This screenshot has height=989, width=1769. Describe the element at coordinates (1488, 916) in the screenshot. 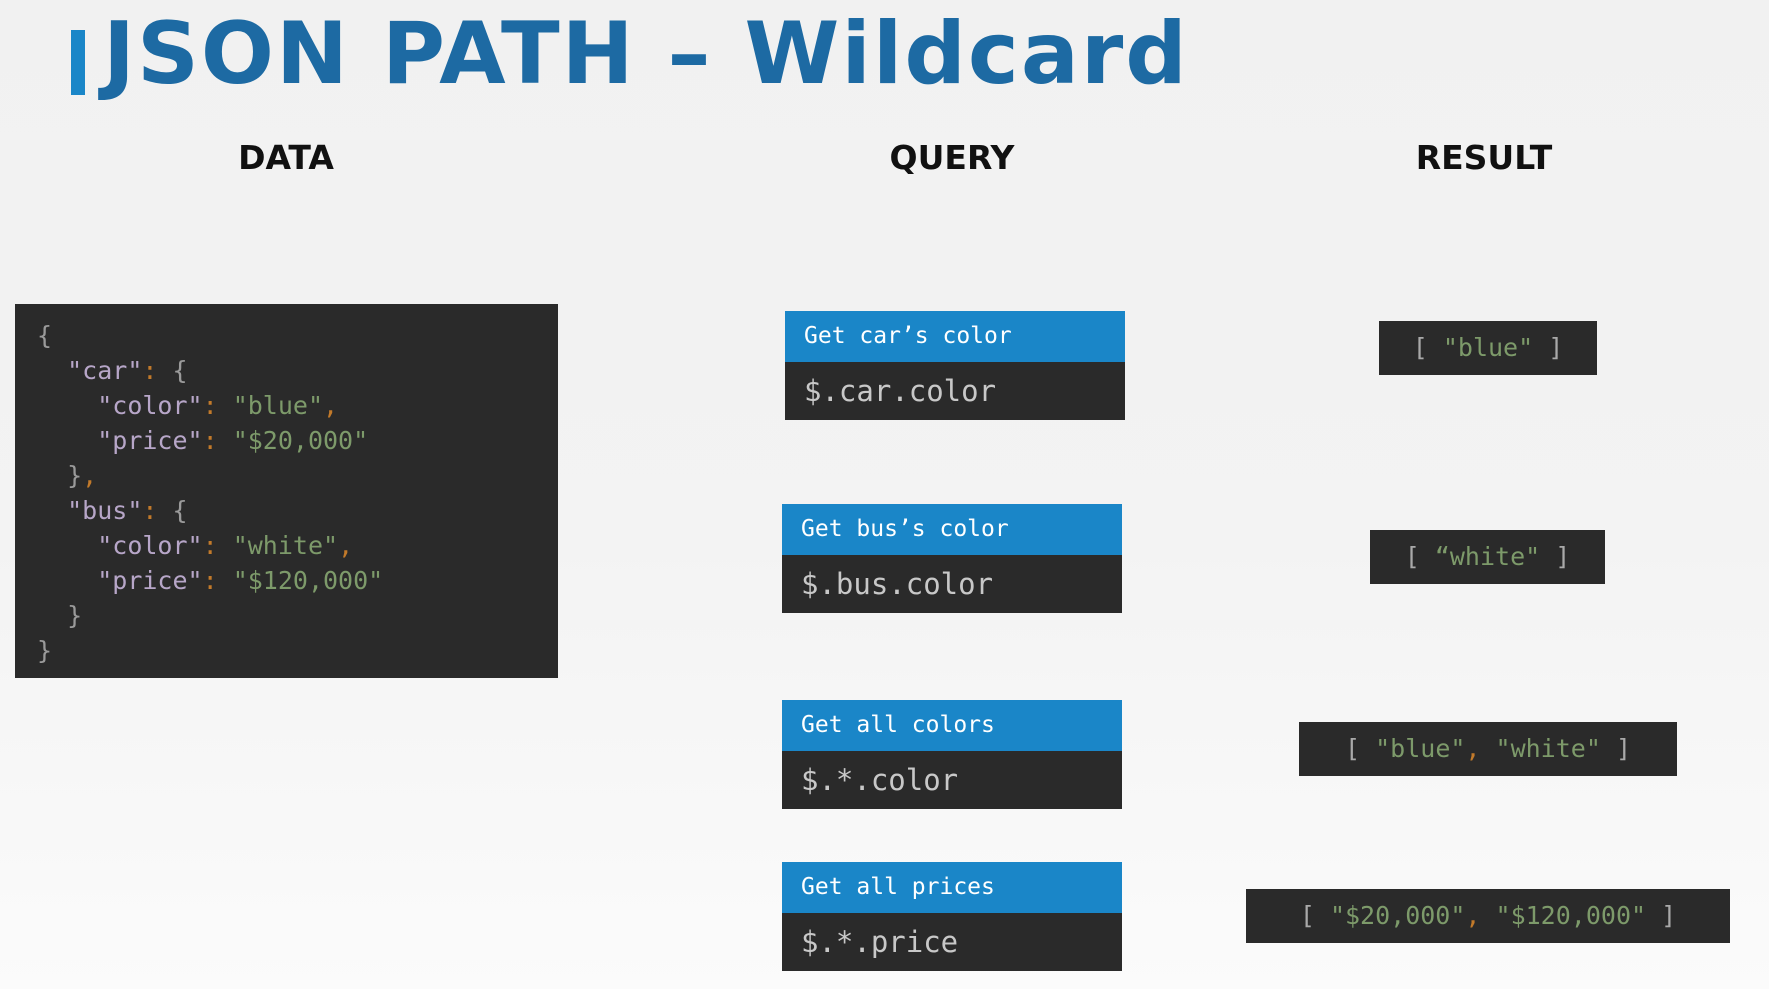

I see `result-box-all-prices: [ "$20,000", "$120,000" ]` at that location.